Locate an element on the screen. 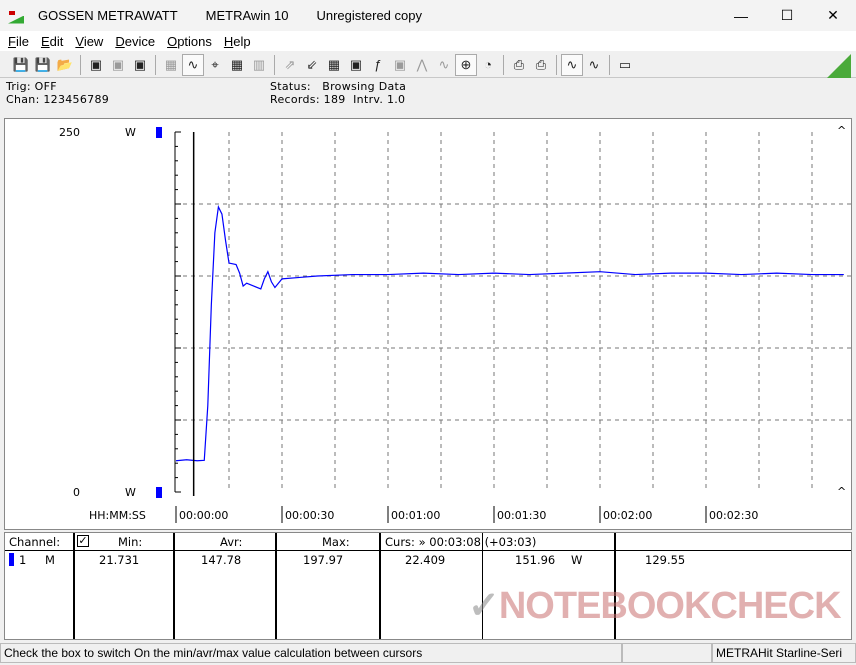 This screenshot has height=665, width=856. print-icon: ⎙ is located at coordinates (519, 65).